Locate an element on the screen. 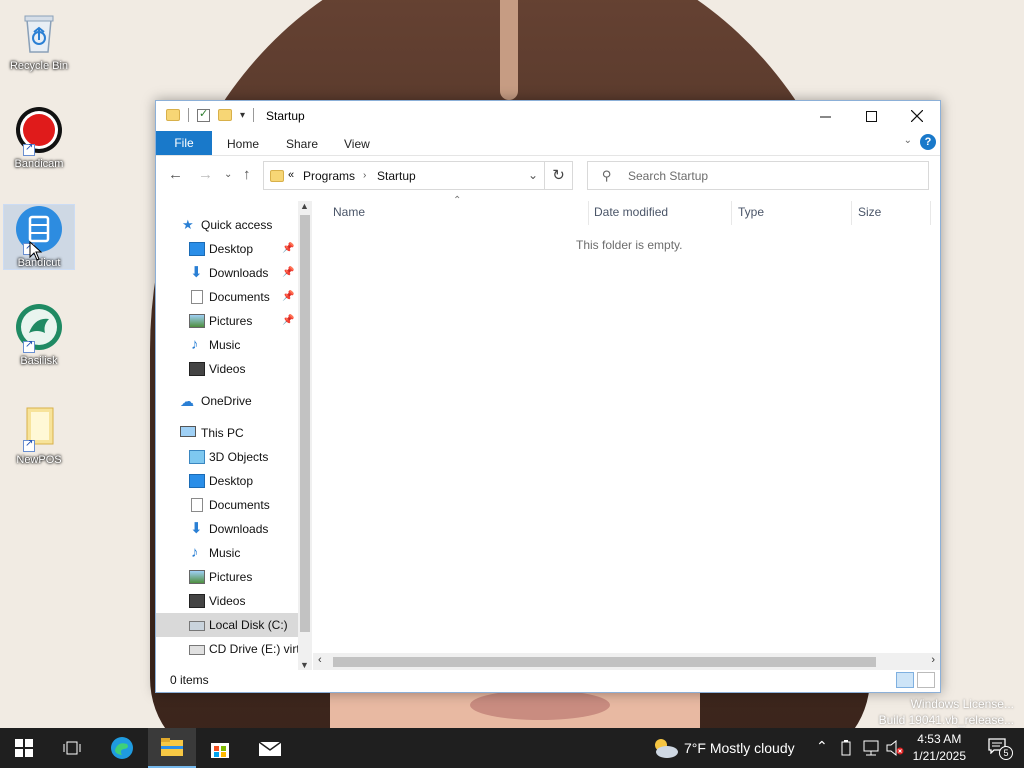 Image resolution: width=1024 pixels, height=768 pixels. wallpaper-lips is located at coordinates (540, 705).